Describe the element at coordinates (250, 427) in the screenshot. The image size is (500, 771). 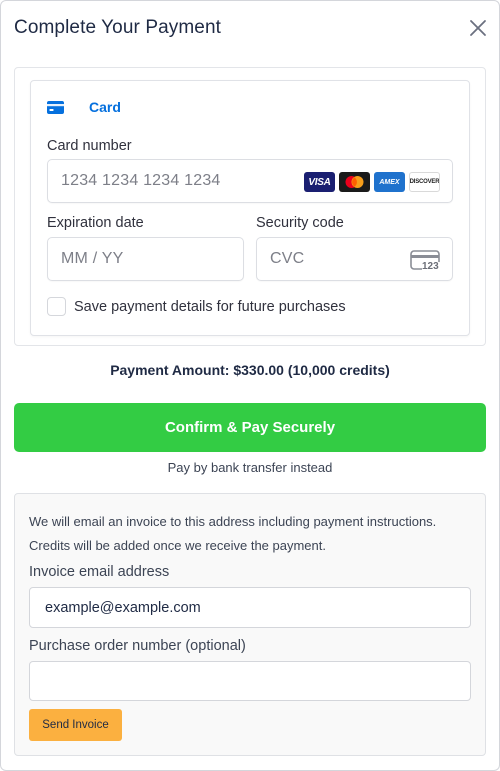
I see `confirm-pay-button: Confirm & Pay Securely` at that location.